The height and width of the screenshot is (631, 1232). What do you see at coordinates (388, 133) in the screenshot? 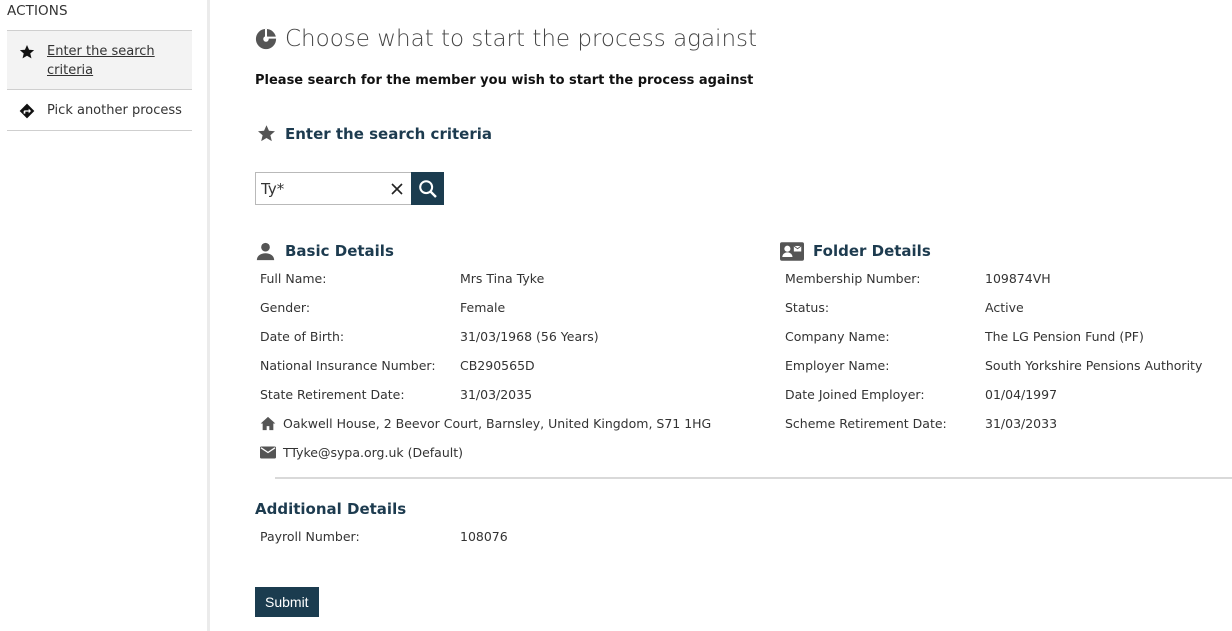
I see `search-heading-text: Enter the search criteria` at bounding box center [388, 133].